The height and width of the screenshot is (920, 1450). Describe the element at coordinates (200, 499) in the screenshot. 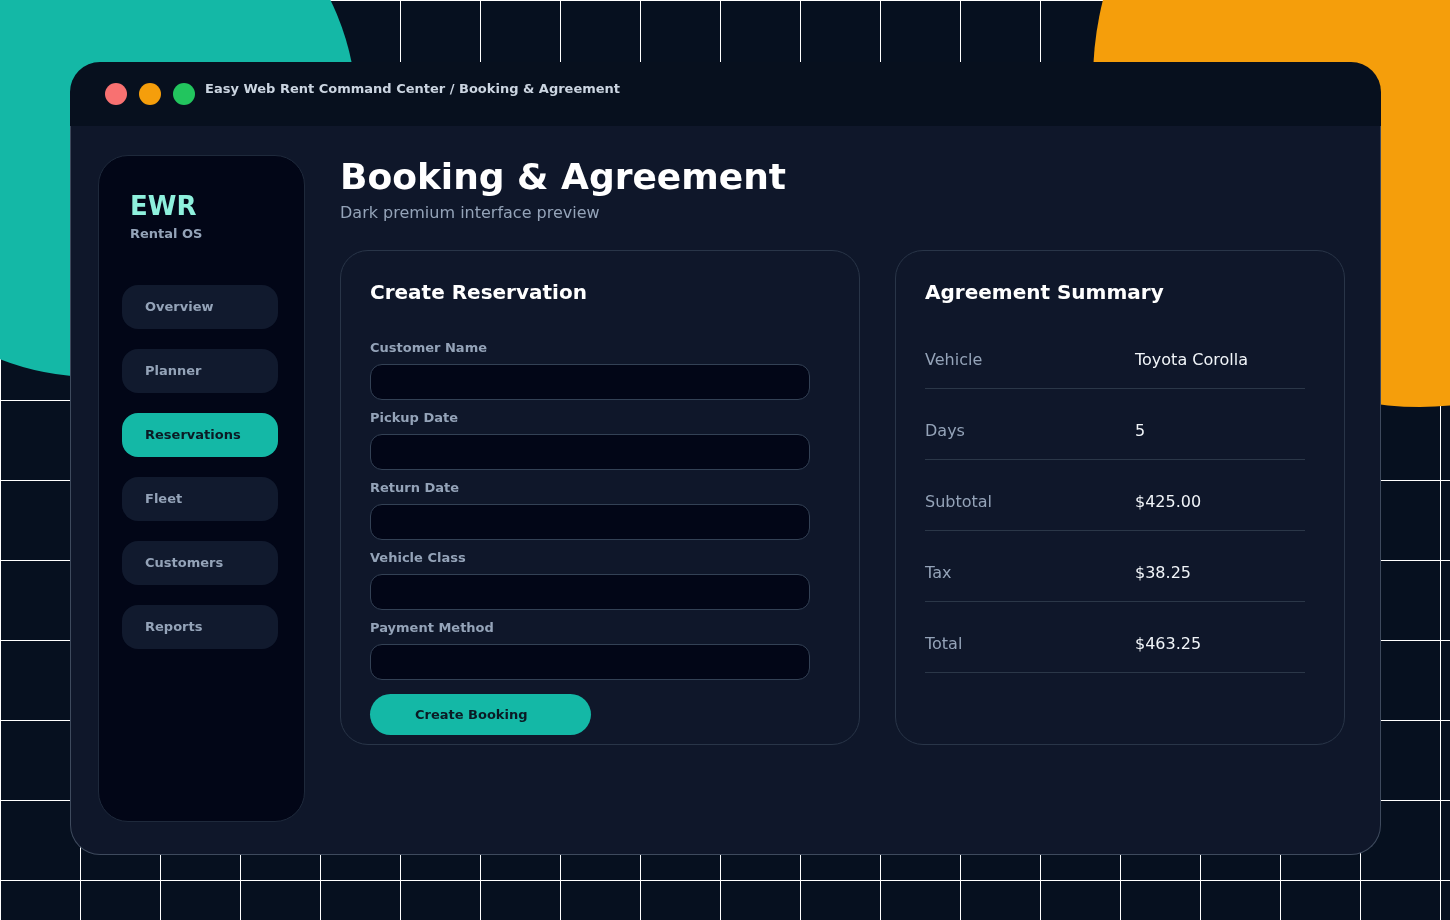

I see `nav-item: Fleet` at that location.